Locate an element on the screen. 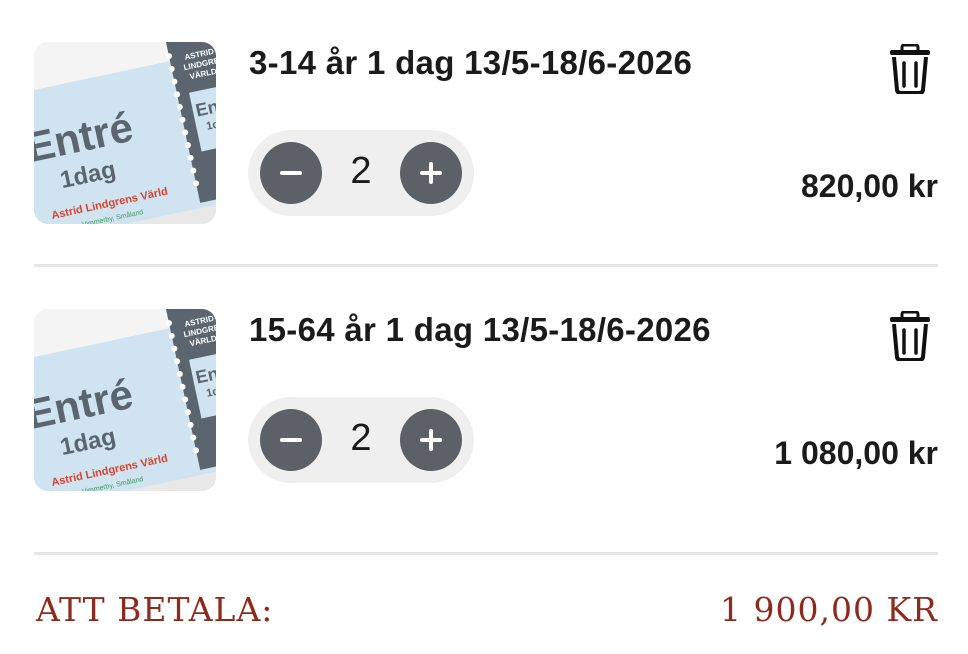  total-label: ATT BETALA: is located at coordinates (155, 609).